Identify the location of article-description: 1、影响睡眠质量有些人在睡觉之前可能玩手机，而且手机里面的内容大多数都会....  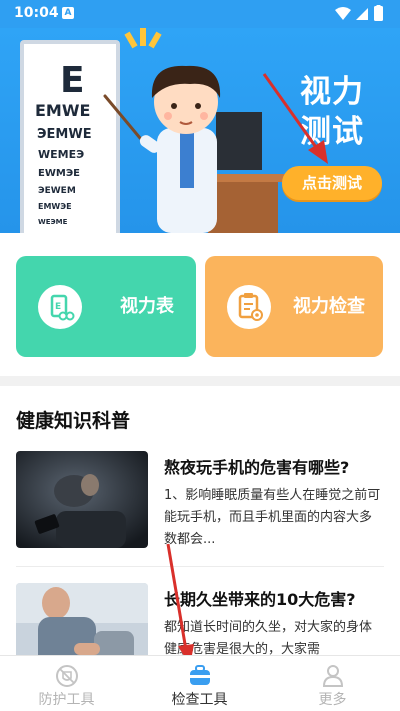
(272, 517).